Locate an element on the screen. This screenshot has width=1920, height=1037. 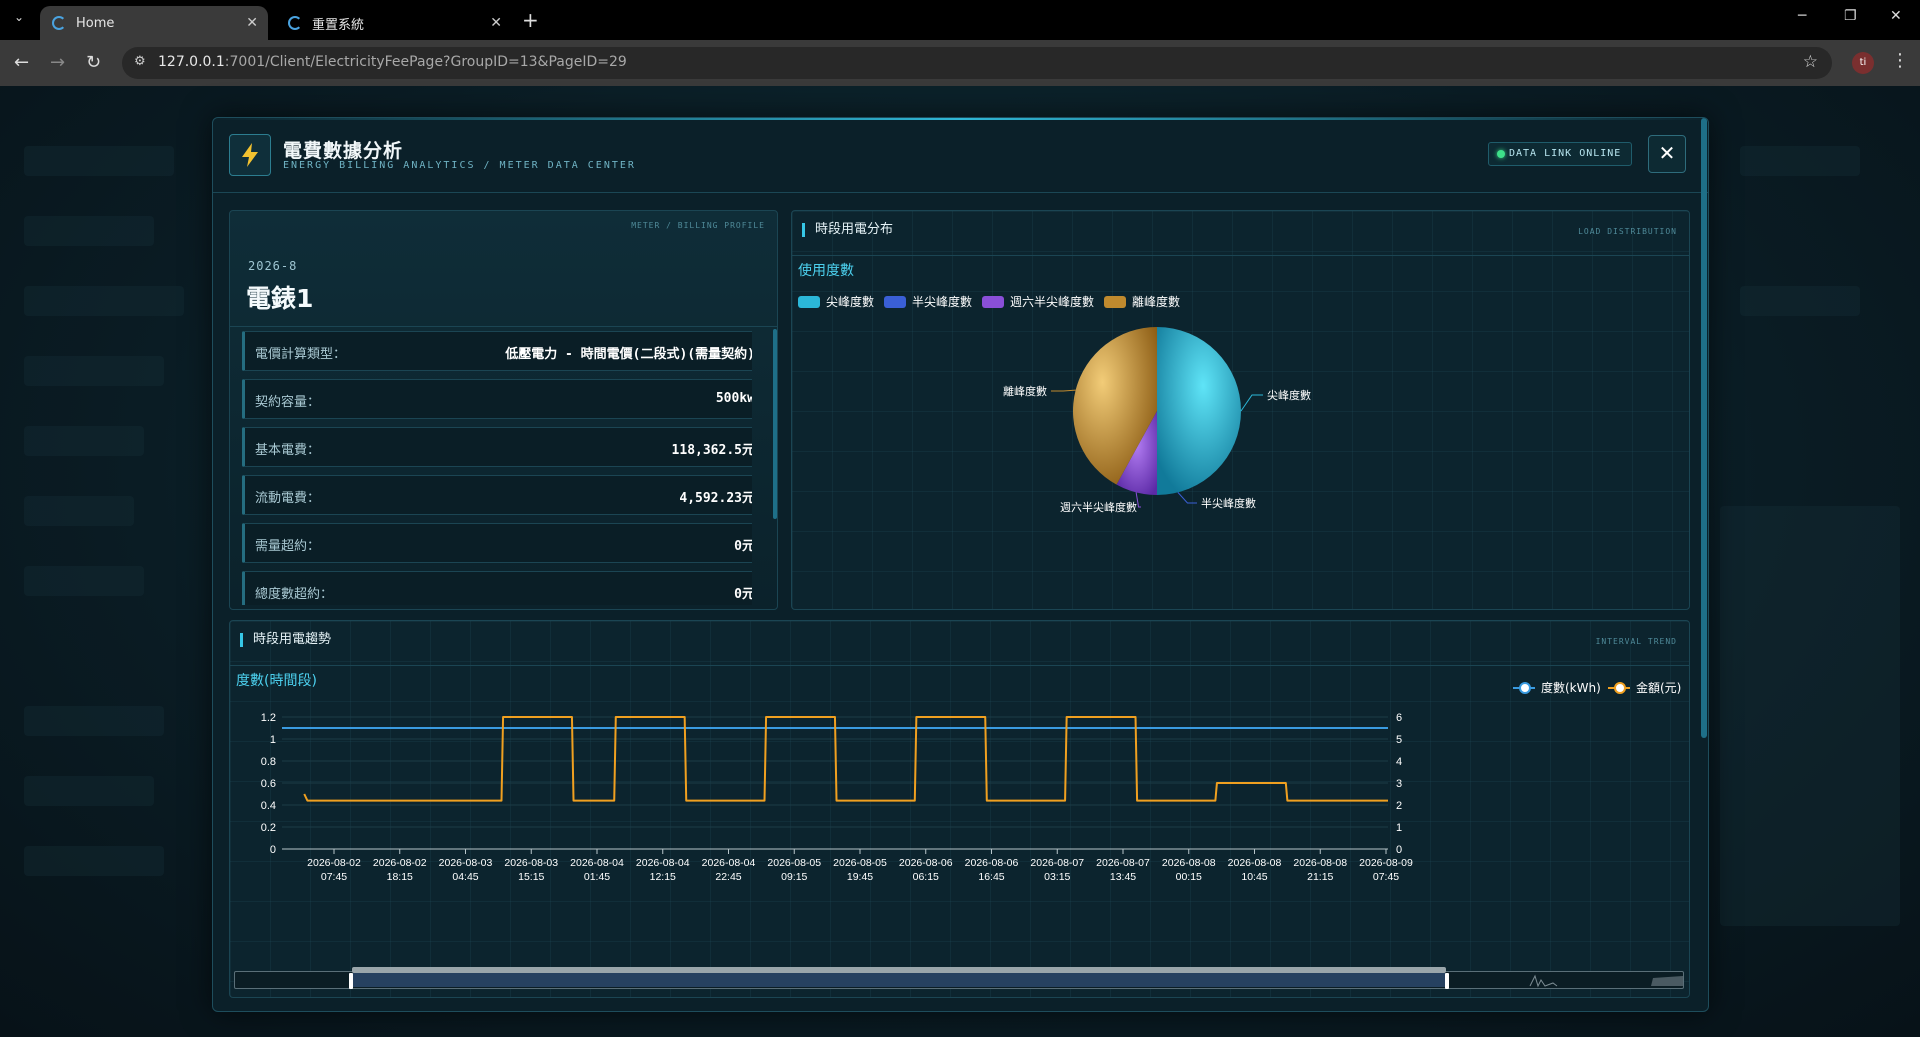
x-tick-label-time: 06:15 is located at coordinates (926, 877).